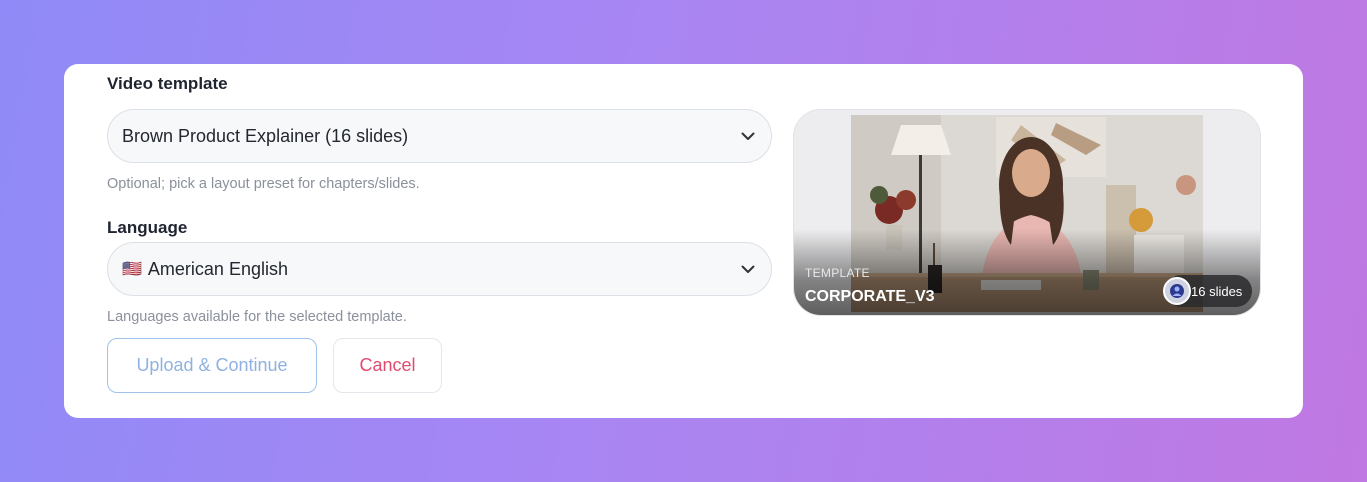 Image resolution: width=1367 pixels, height=482 pixels. Describe the element at coordinates (217, 268) in the screenshot. I see `language-value: American English` at that location.